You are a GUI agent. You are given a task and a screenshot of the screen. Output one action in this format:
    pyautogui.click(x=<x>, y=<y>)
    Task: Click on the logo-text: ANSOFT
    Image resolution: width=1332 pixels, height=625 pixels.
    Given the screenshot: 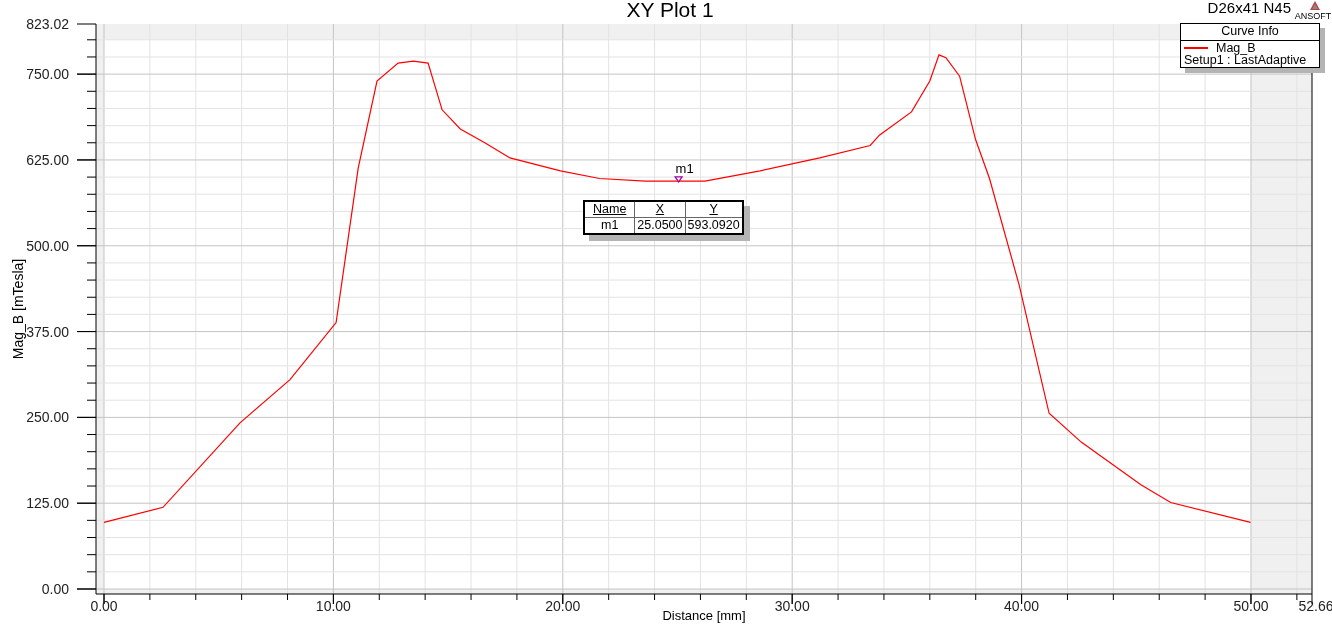 What is the action you would take?
    pyautogui.click(x=1313, y=16)
    